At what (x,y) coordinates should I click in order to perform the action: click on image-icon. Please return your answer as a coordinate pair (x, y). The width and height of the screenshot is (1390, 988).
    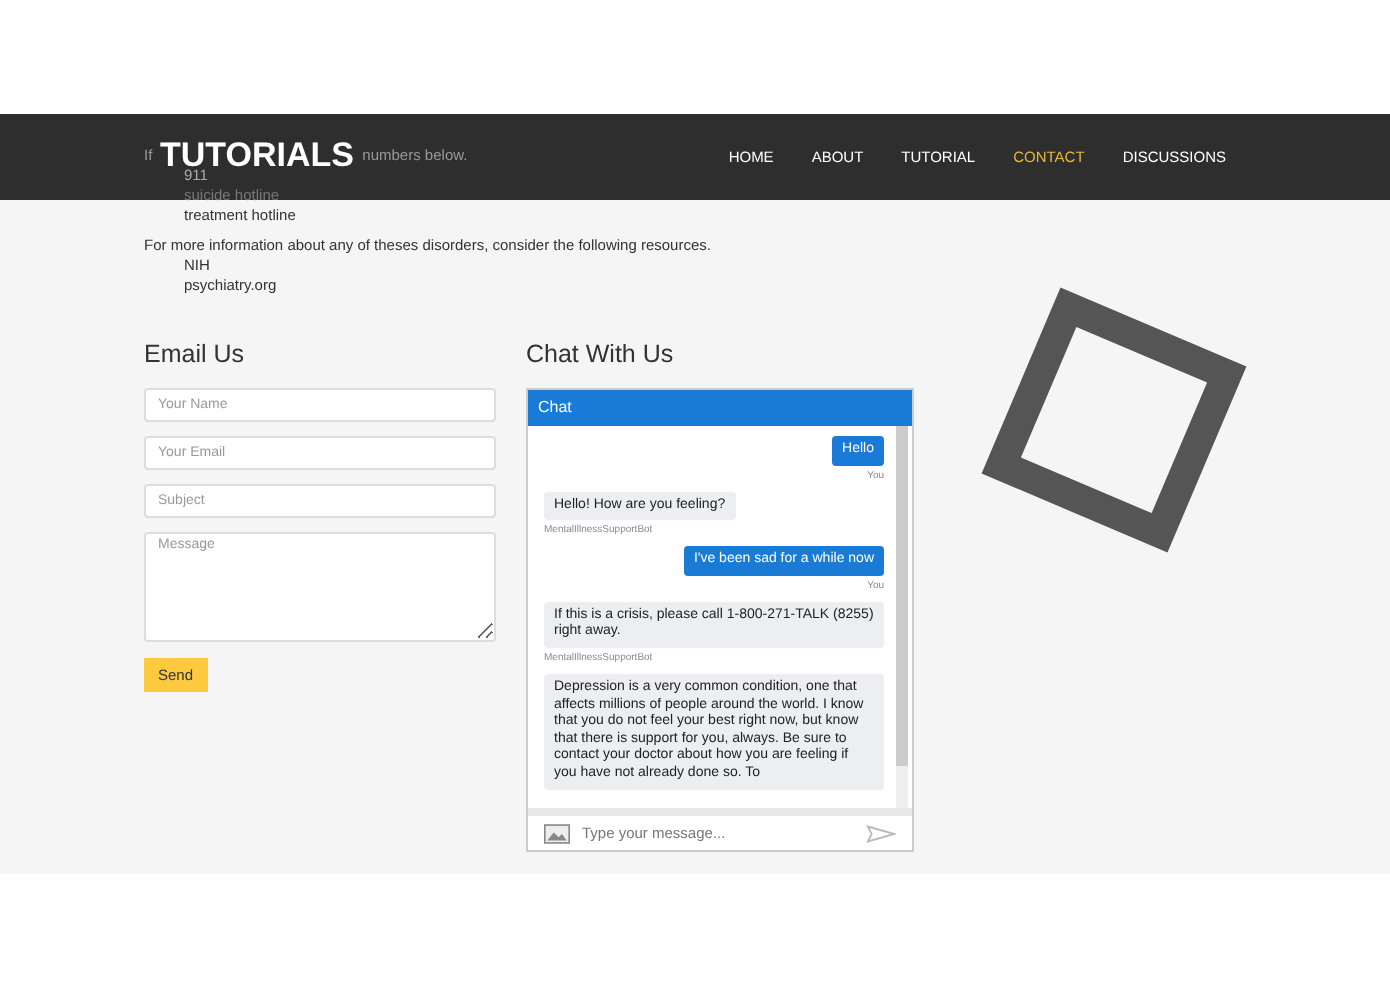
    Looking at the image, I should click on (557, 833).